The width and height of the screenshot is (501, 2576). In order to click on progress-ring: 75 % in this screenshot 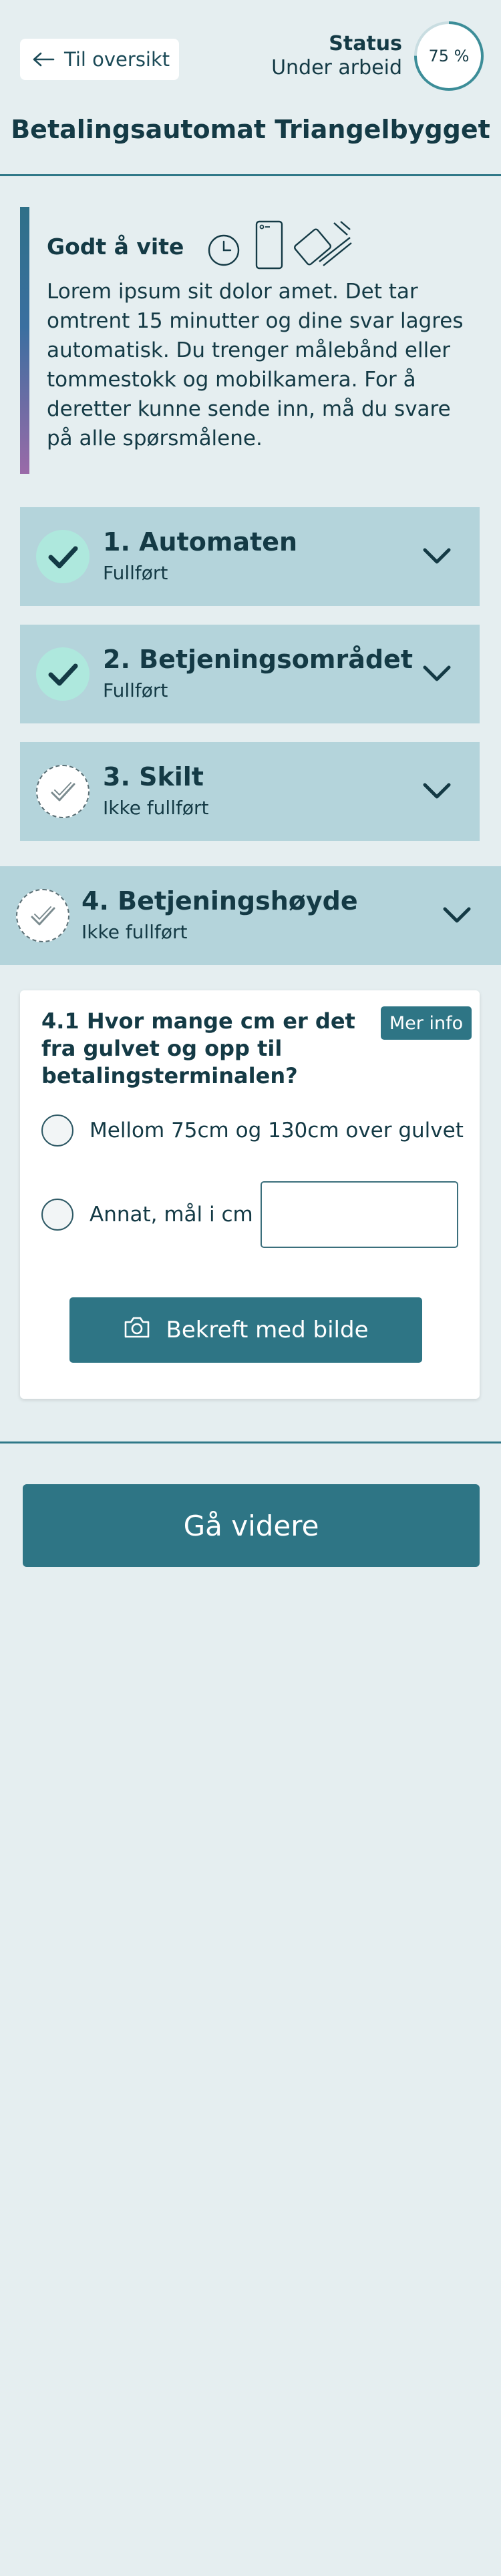, I will do `click(449, 56)`.